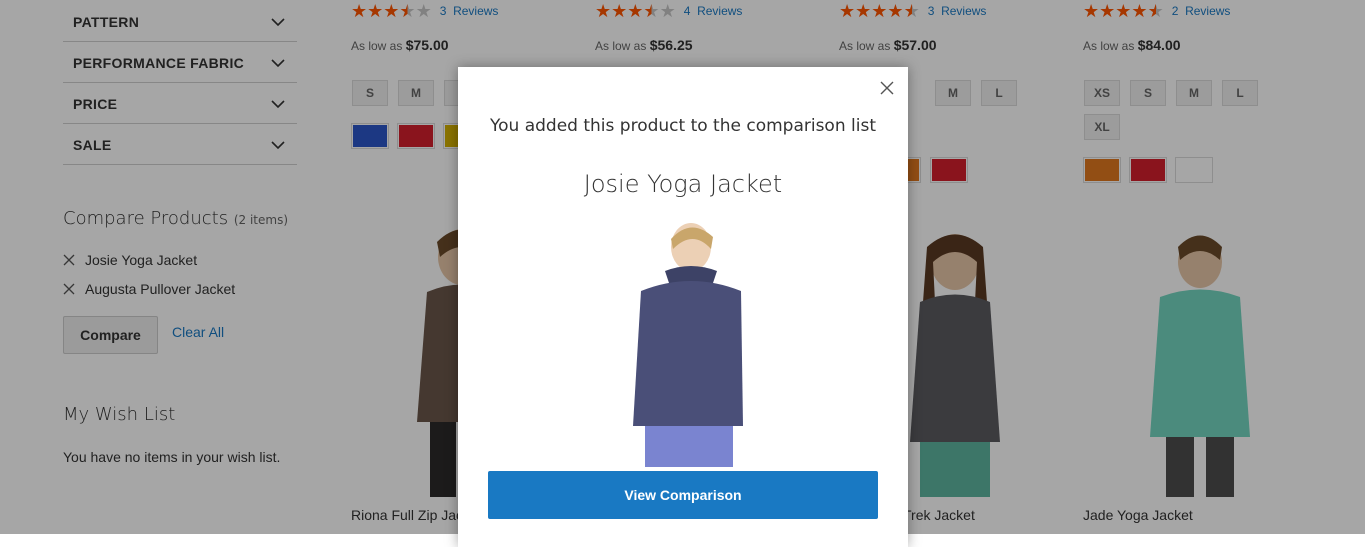 Image resolution: width=1365 pixels, height=547 pixels. What do you see at coordinates (683, 184) in the screenshot?
I see `modal-product-name: Josie Yoga Jacket` at bounding box center [683, 184].